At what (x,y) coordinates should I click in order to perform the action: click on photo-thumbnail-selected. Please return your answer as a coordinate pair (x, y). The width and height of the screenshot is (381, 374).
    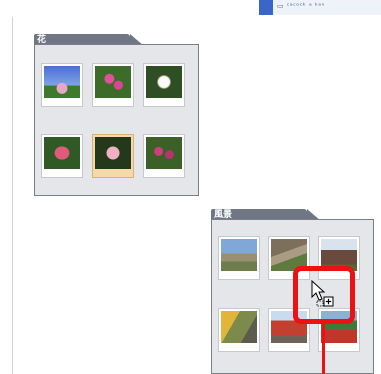
    Looking at the image, I should click on (113, 156).